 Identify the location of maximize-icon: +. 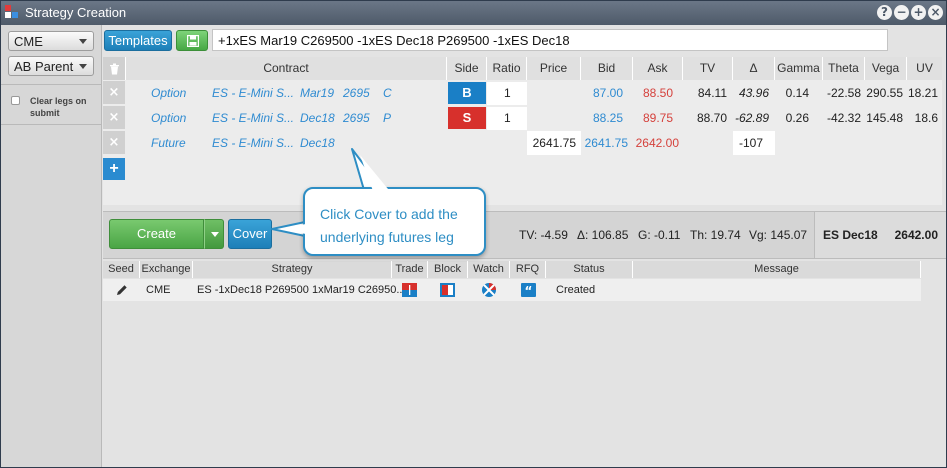
(918, 12).